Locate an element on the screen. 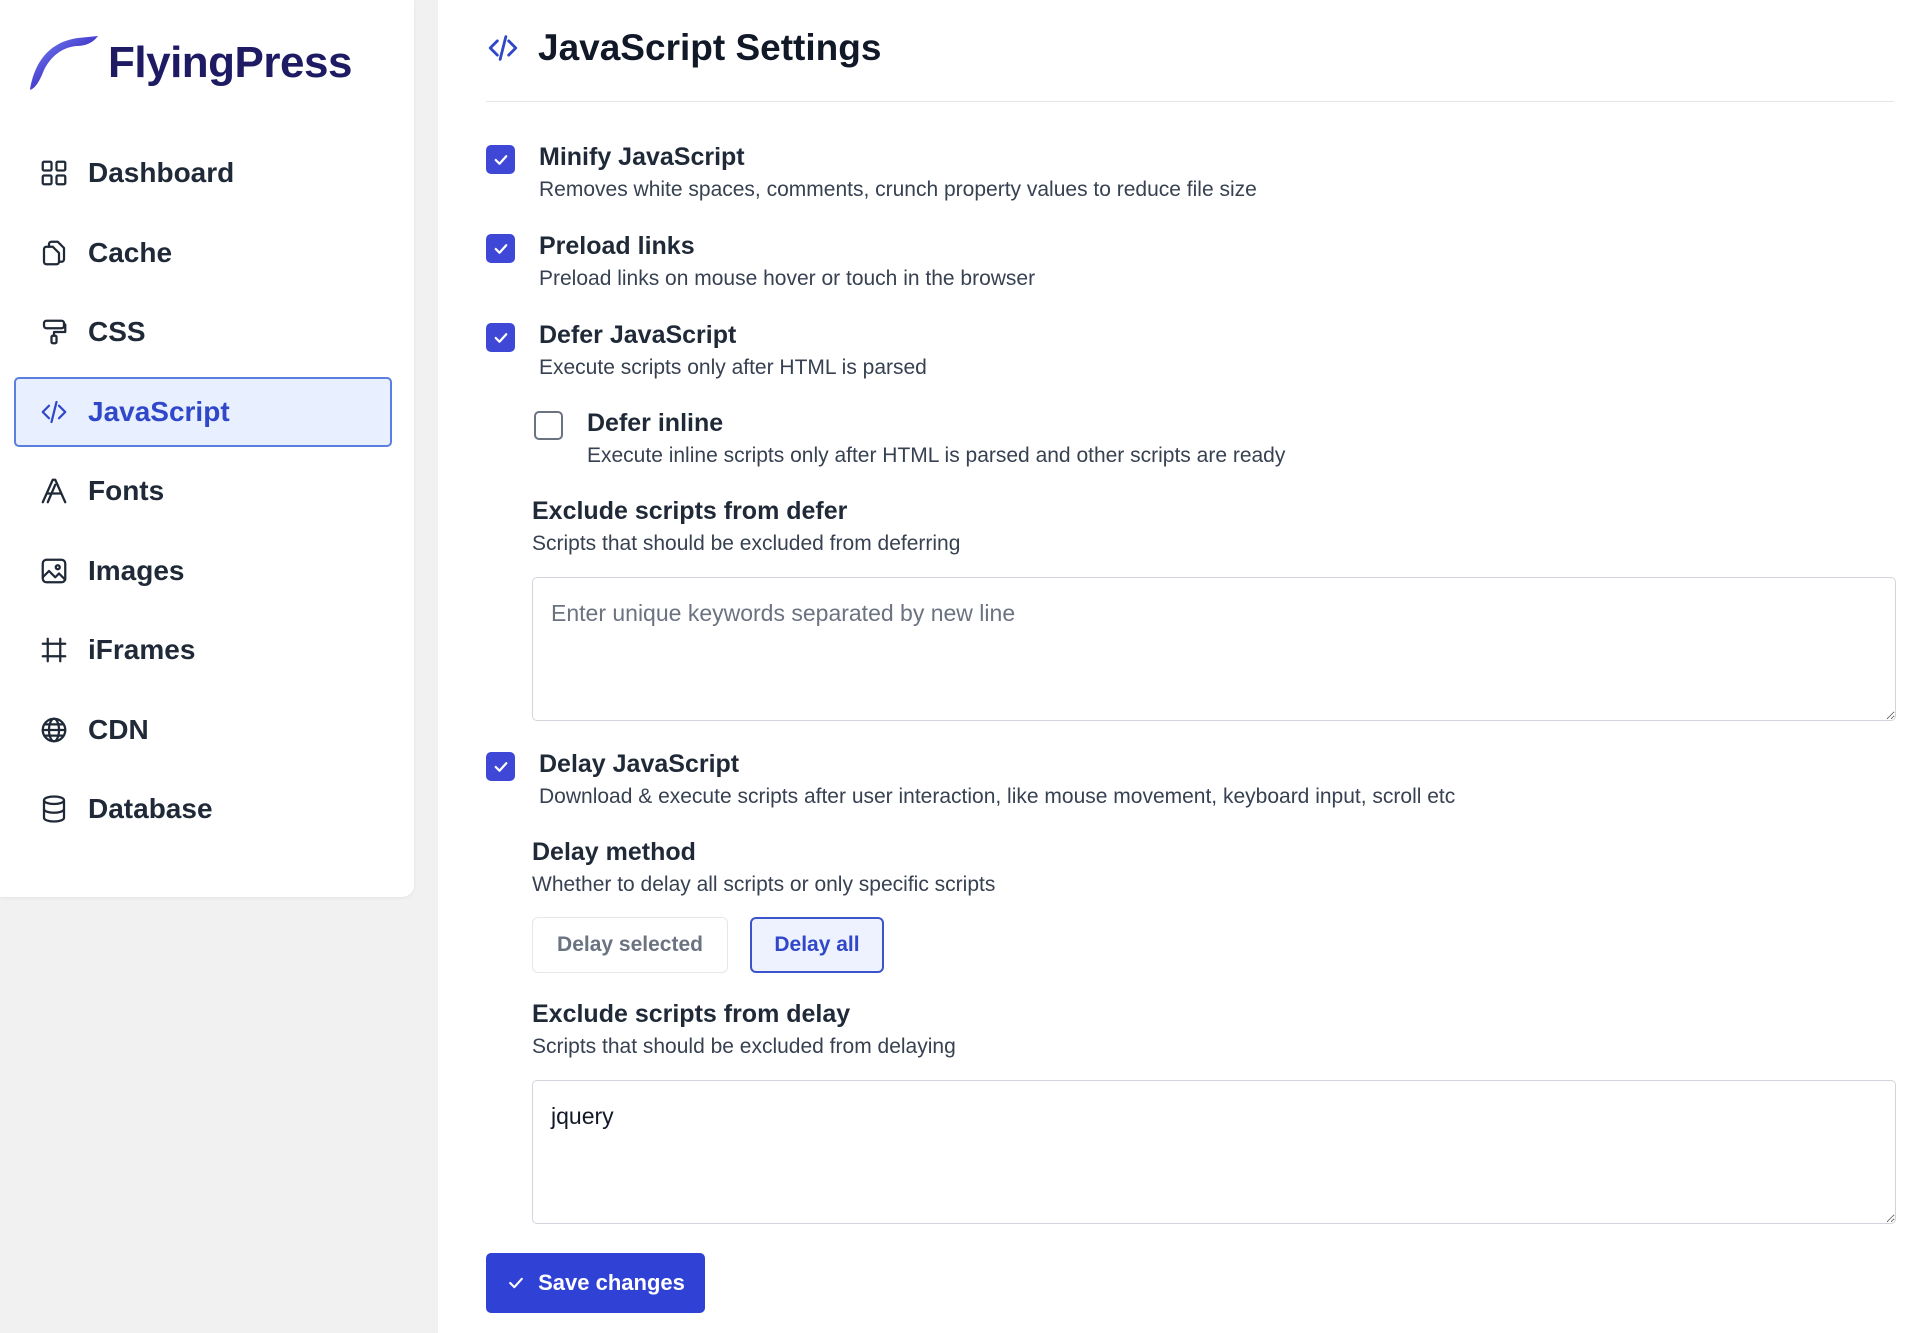  defer-inline-checkbox is located at coordinates (548, 425).